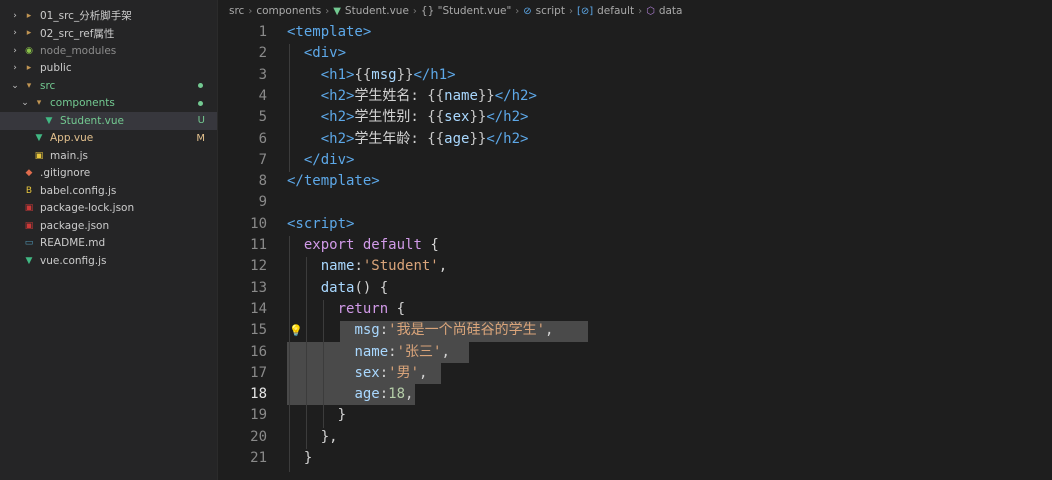 The width and height of the screenshot is (1052, 480). Describe the element at coordinates (635, 202) in the screenshot. I see `code-line: 9` at that location.